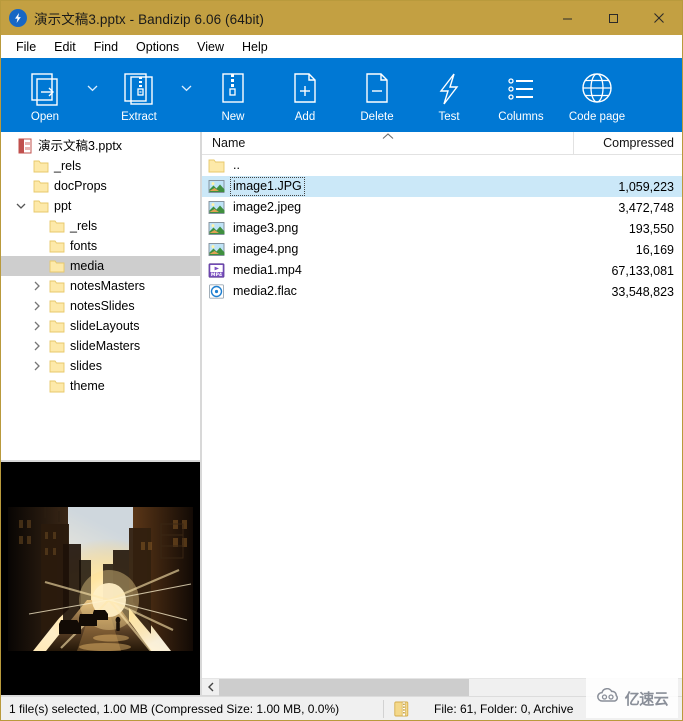 The height and width of the screenshot is (721, 683). What do you see at coordinates (632, 698) in the screenshot?
I see `watermark: 亿速云` at bounding box center [632, 698].